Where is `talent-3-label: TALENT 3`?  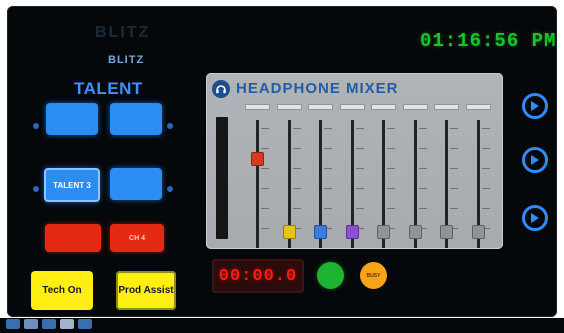 talent-3-label: TALENT 3 is located at coordinates (72, 185).